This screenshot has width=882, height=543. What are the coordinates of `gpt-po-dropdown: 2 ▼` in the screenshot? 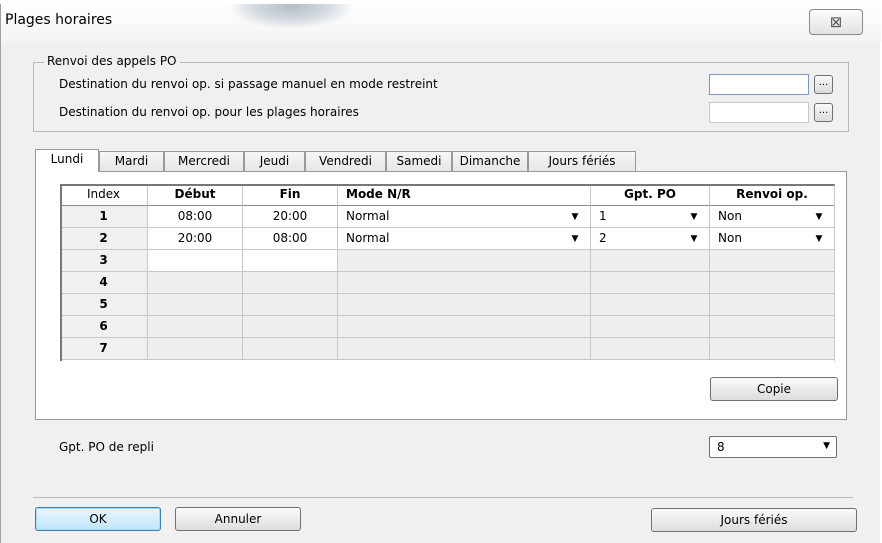 It's located at (650, 239).